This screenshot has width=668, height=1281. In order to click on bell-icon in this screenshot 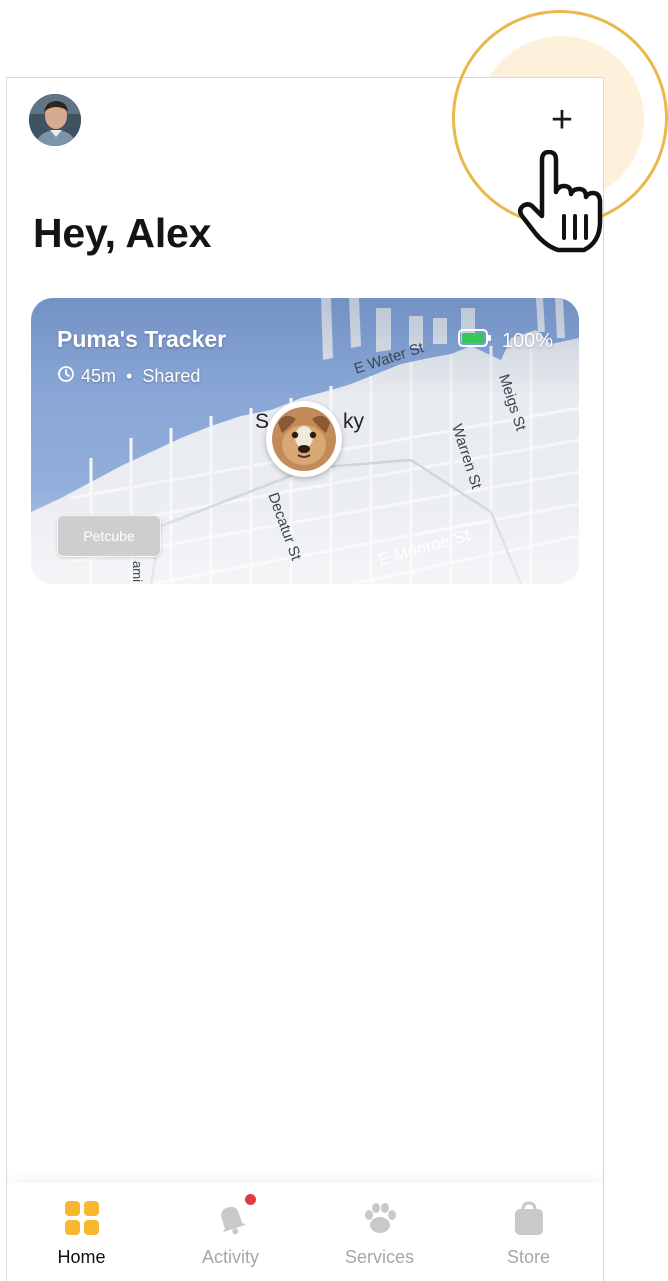, I will do `click(234, 1215)`.